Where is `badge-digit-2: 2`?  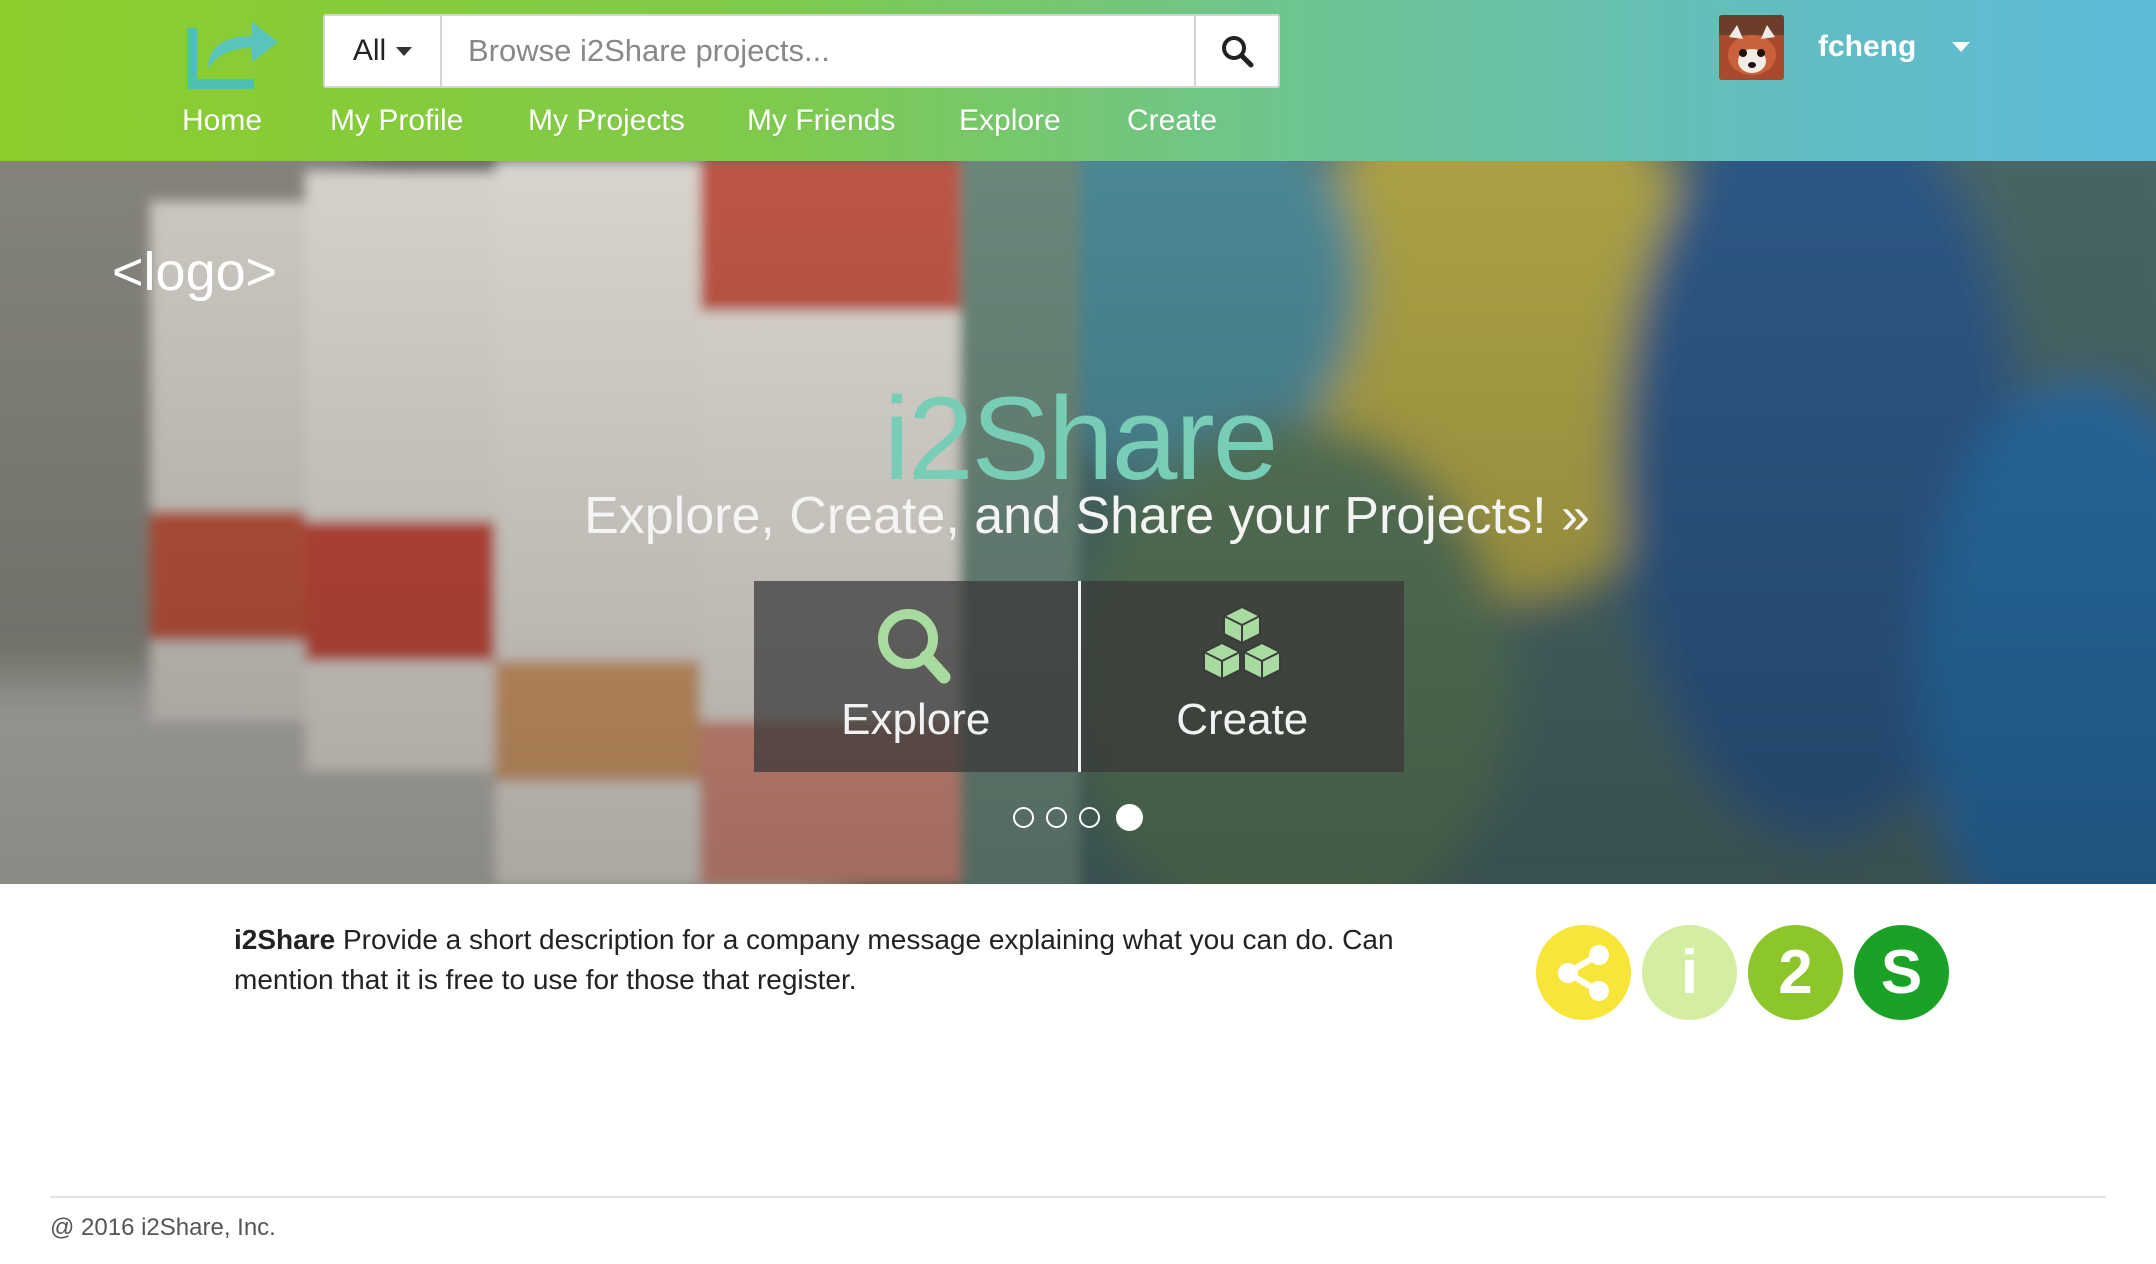 badge-digit-2: 2 is located at coordinates (1795, 972).